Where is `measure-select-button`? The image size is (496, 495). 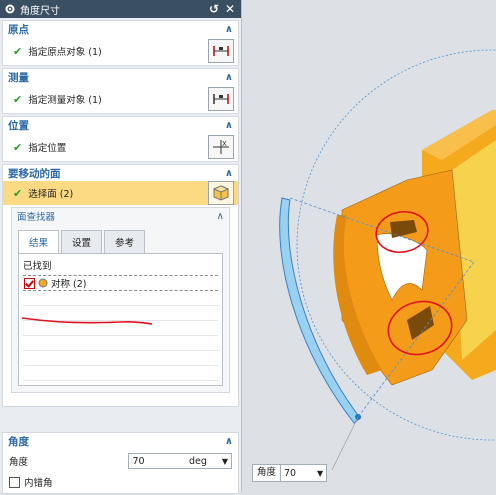
measure-select-button is located at coordinates (221, 99).